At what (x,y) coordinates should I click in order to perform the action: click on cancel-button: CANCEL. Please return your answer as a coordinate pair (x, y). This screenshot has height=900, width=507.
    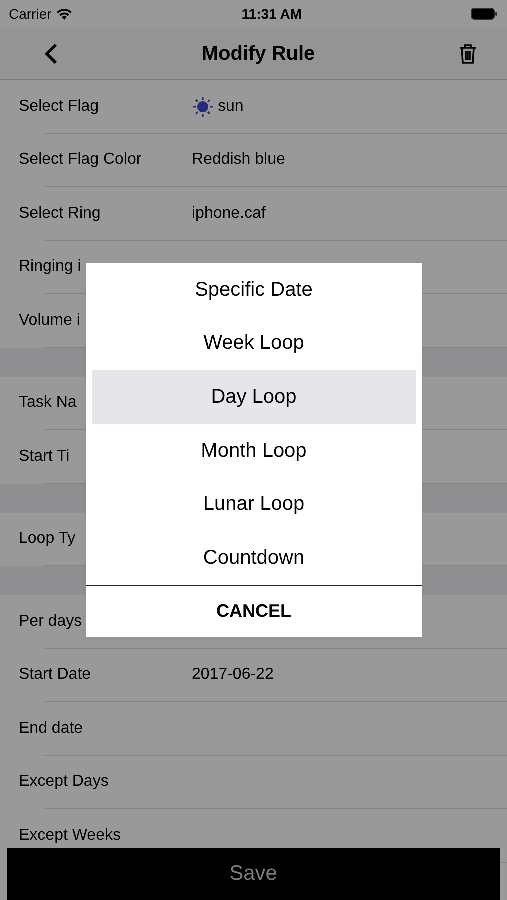
    Looking at the image, I should click on (254, 610).